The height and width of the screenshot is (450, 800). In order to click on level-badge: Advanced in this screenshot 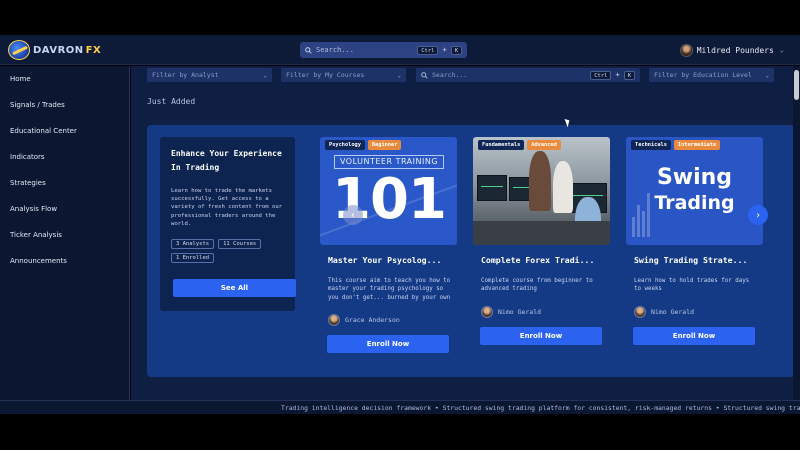, I will do `click(544, 145)`.